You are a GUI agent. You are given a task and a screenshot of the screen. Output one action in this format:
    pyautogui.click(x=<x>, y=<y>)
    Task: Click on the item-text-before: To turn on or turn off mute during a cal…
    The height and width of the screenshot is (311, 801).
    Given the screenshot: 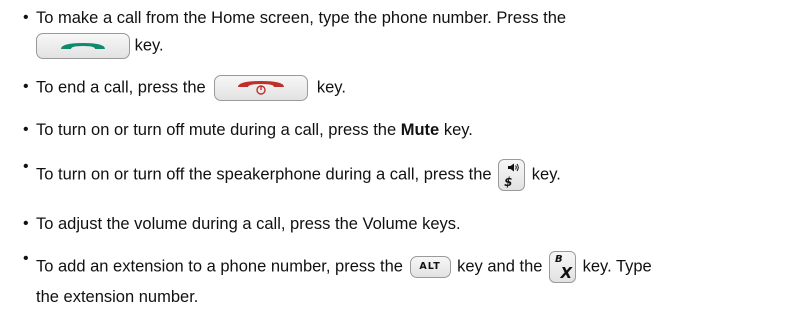 What is the action you would take?
    pyautogui.click(x=216, y=130)
    